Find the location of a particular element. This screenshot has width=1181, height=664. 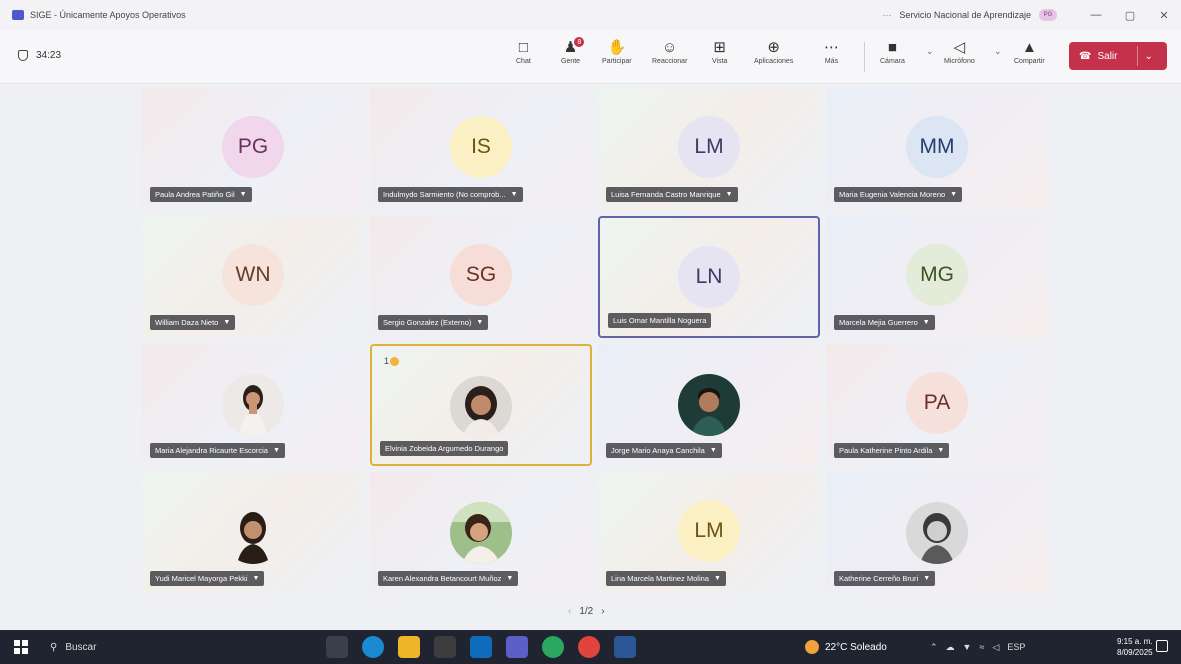

toolbar-separator is located at coordinates (864, 57).